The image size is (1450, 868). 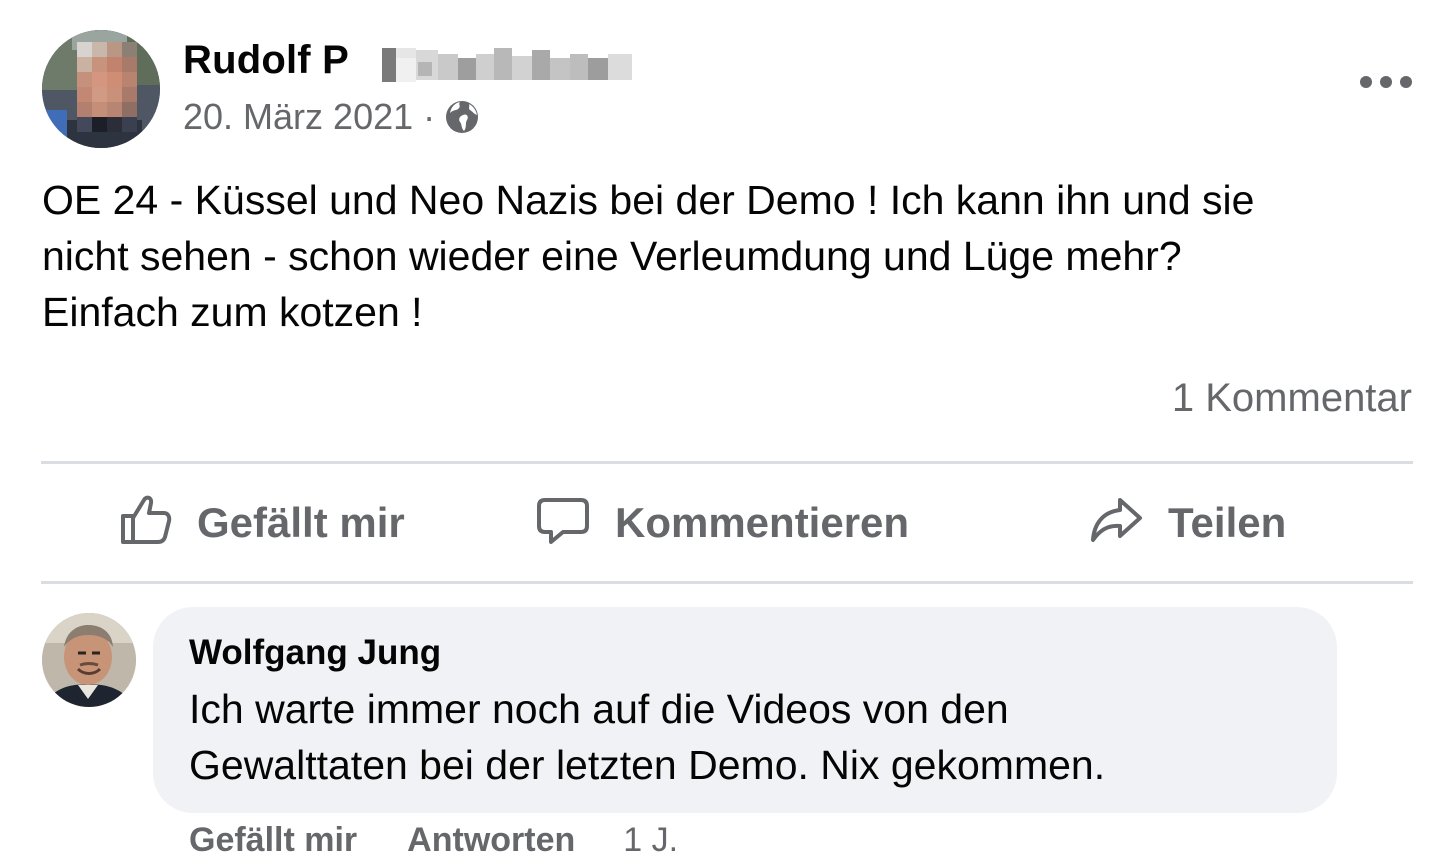 I want to click on thumbs-up-icon, so click(x=145, y=522).